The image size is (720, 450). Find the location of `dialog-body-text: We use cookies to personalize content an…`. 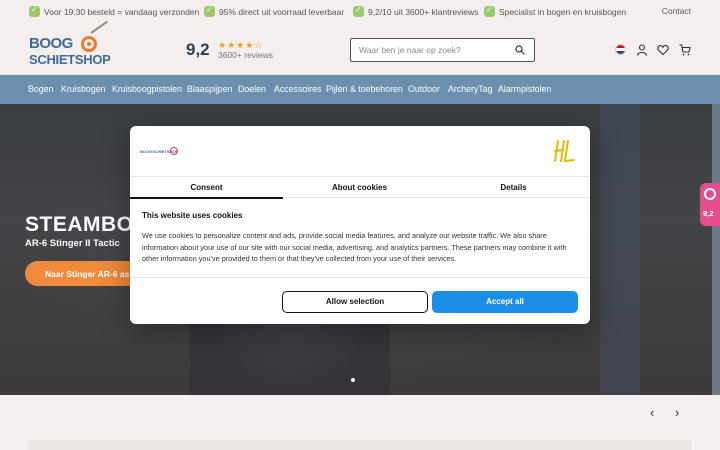

dialog-body-text: We use cookies to personalize content an… is located at coordinates (354, 247).